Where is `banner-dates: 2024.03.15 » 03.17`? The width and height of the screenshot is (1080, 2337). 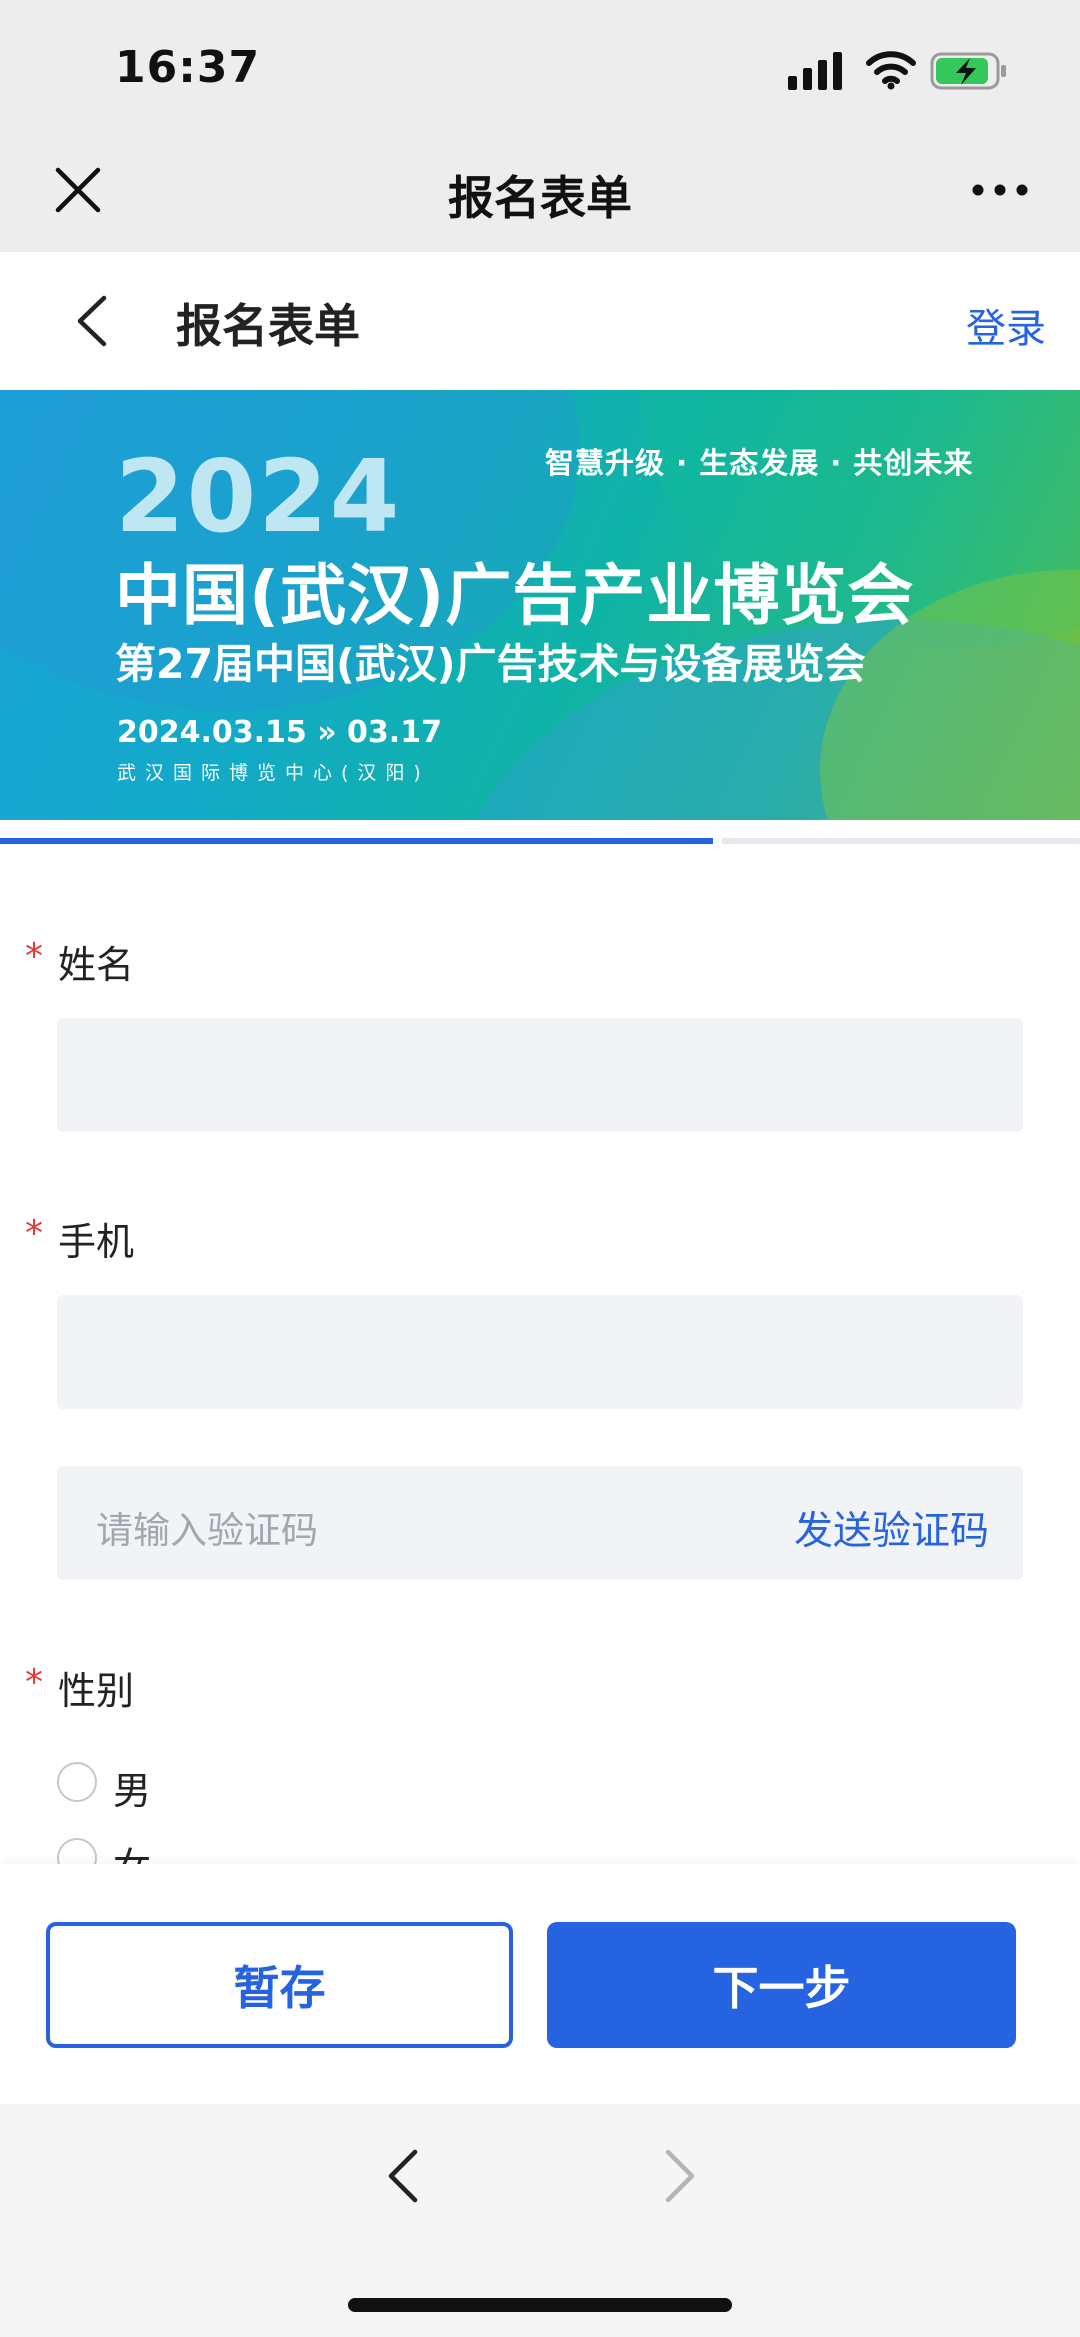 banner-dates: 2024.03.15 » 03.17 is located at coordinates (279, 732).